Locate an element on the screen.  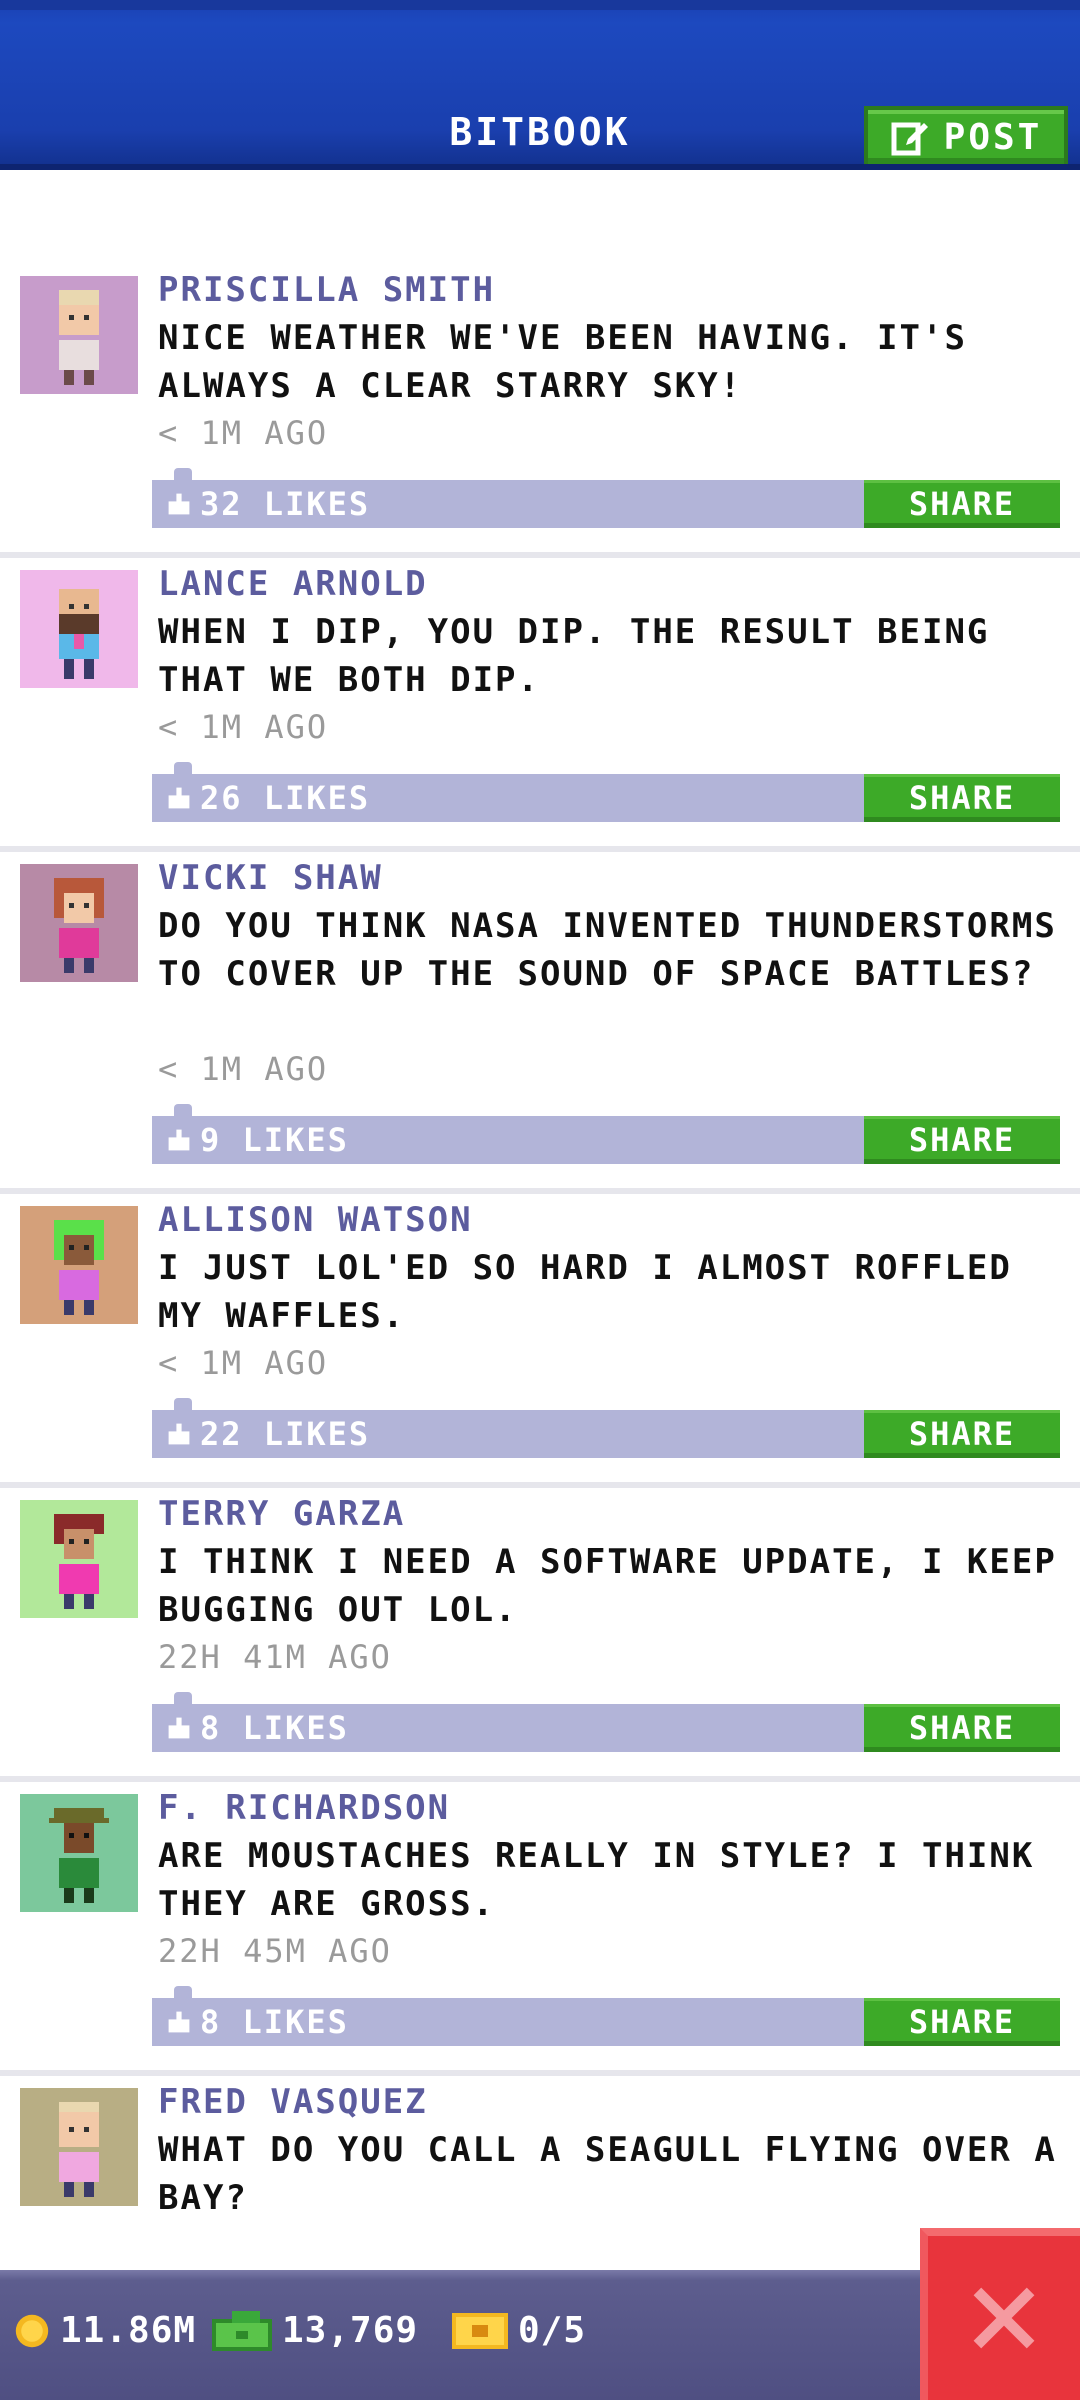
bux-stat: 13,769 is located at coordinates (315, 2330).